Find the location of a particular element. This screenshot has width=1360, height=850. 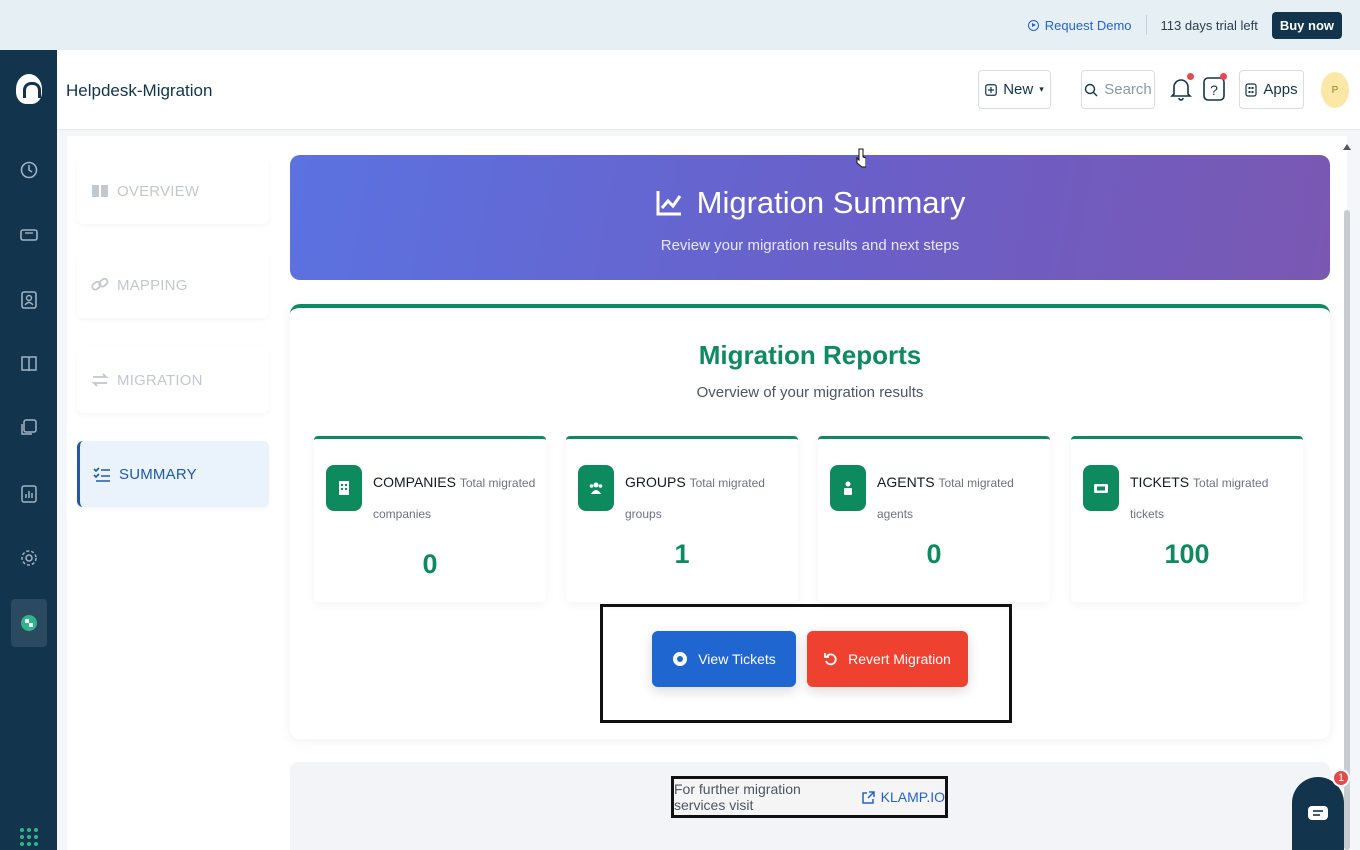

search-icon is located at coordinates (1091, 89).